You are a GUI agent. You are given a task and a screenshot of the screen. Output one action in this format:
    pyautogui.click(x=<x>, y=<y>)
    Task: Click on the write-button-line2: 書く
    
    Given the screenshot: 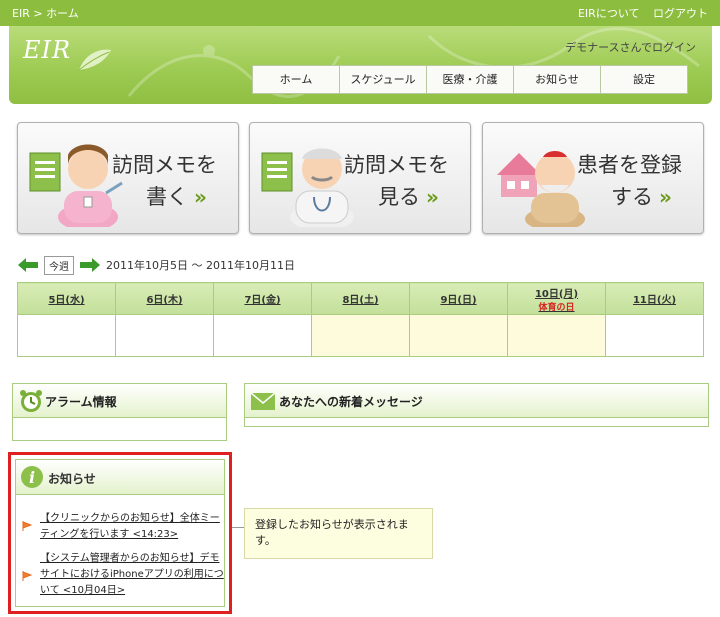 What is the action you would take?
    pyautogui.click(x=167, y=197)
    